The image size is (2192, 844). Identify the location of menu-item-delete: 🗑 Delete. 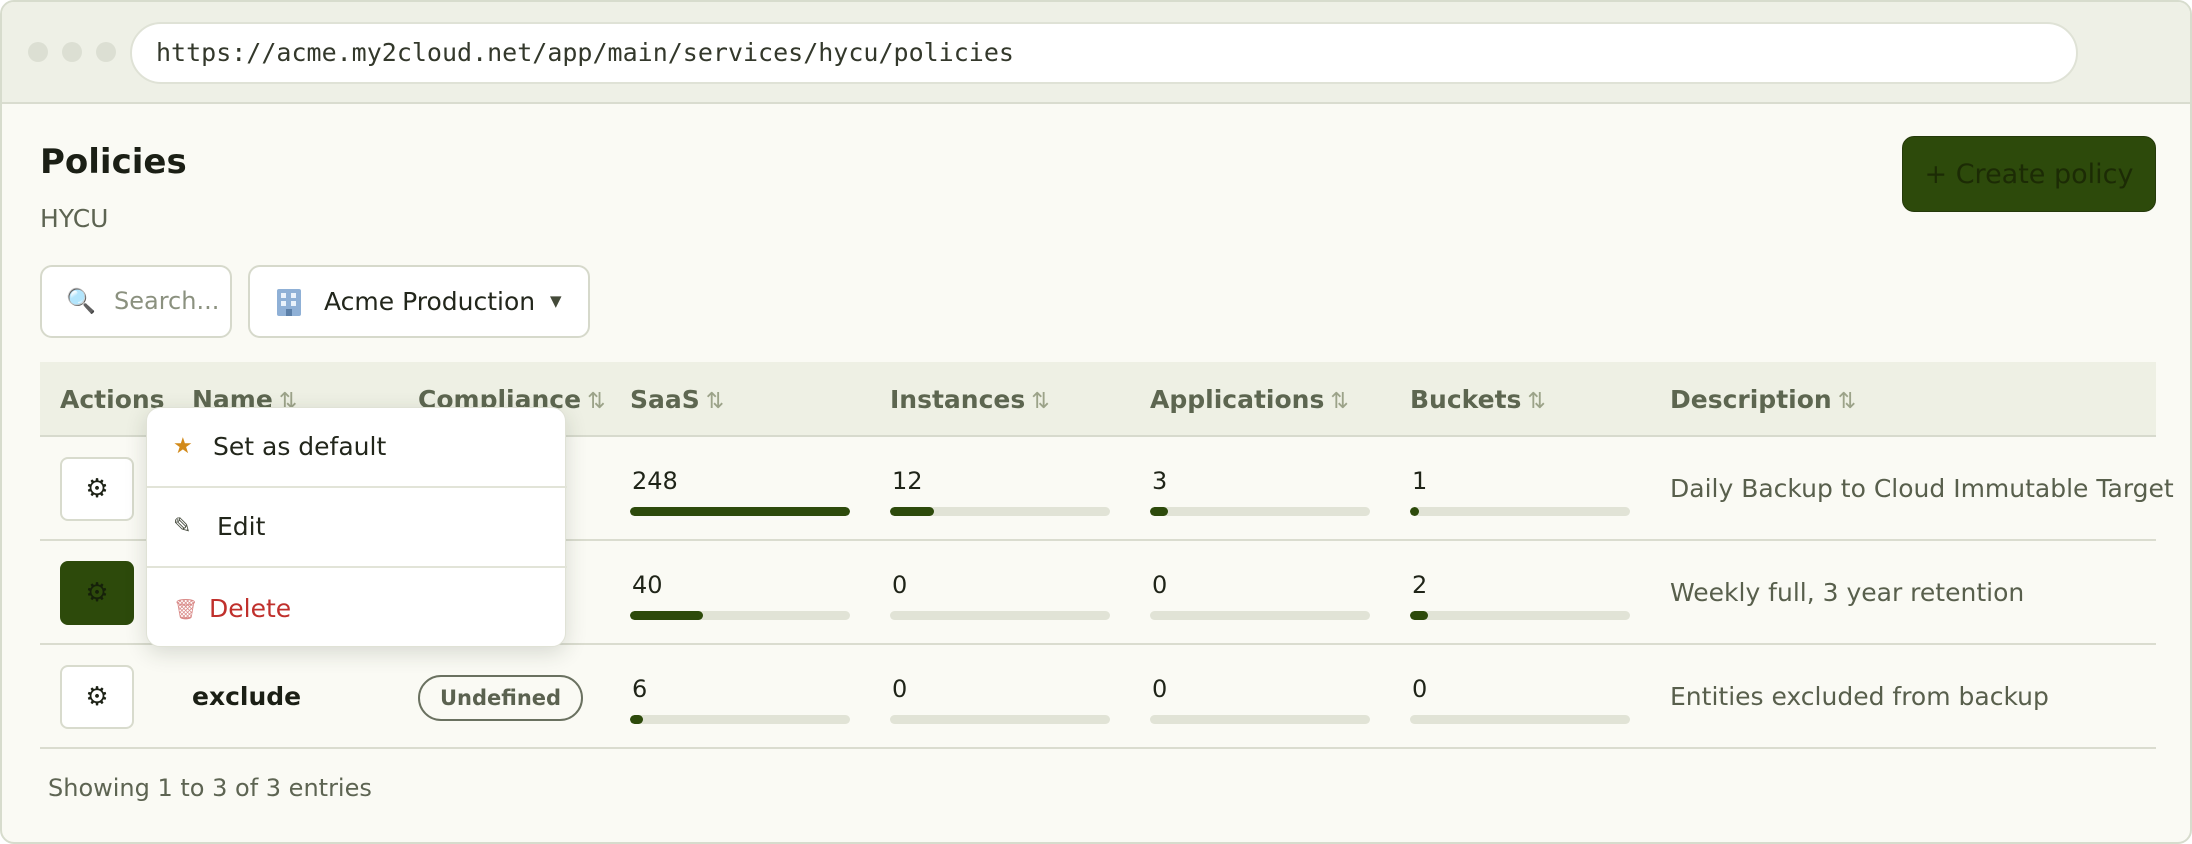
(357, 609).